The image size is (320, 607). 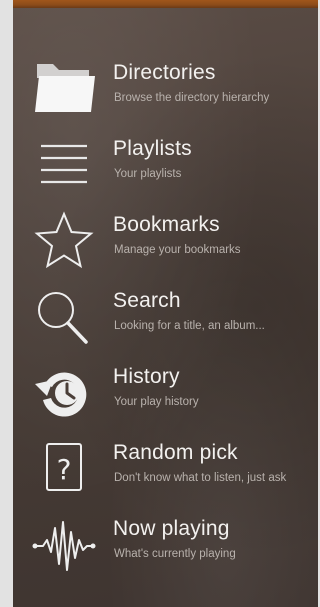 I want to click on menu-item-title: Now playing, so click(x=171, y=528).